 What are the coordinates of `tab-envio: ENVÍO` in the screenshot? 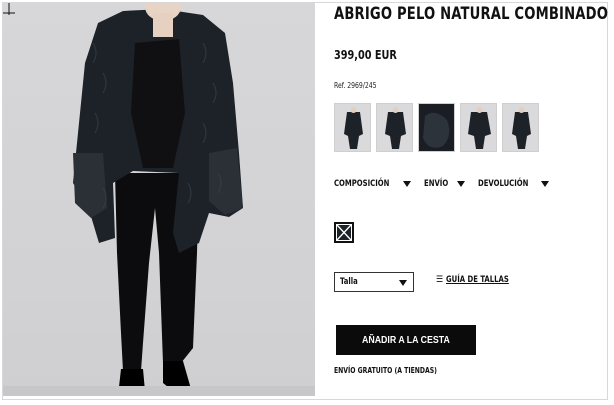 It's located at (444, 184).